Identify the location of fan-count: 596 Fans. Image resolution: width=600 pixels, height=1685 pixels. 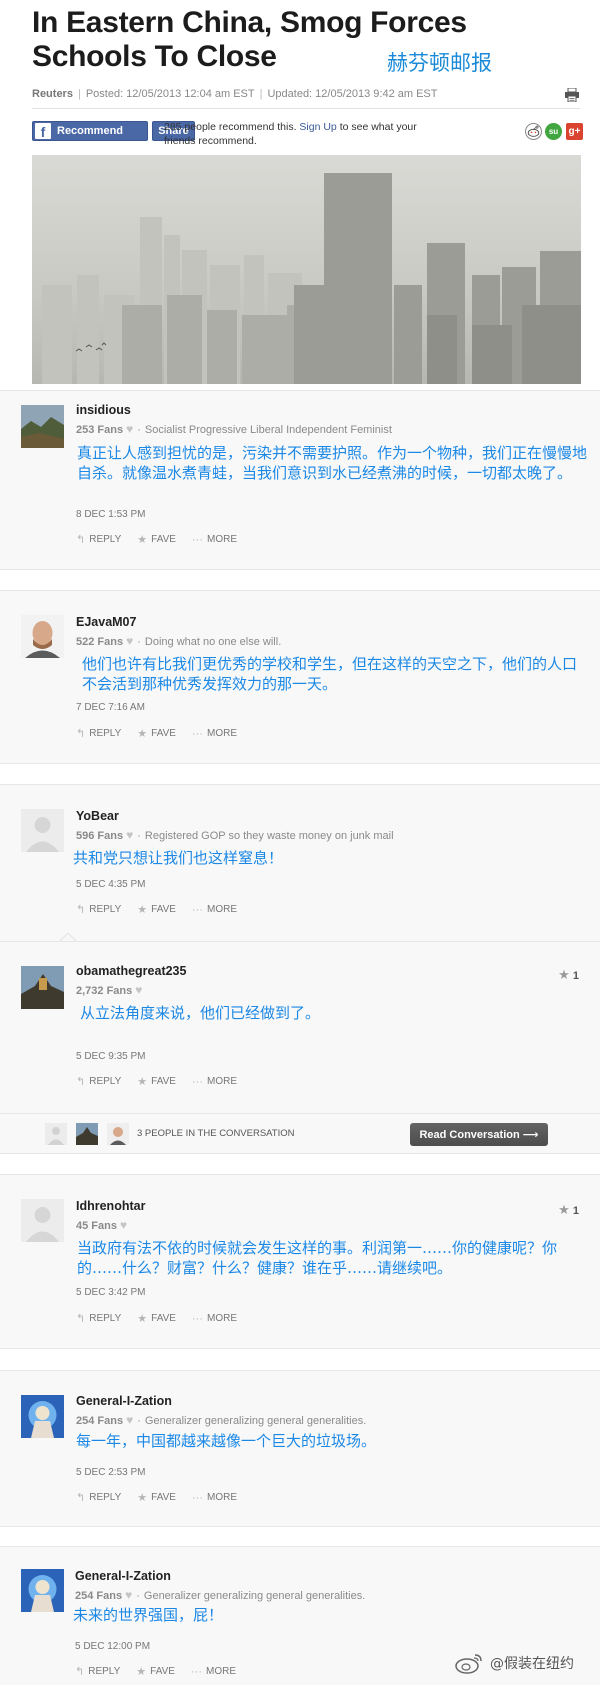
(99, 836).